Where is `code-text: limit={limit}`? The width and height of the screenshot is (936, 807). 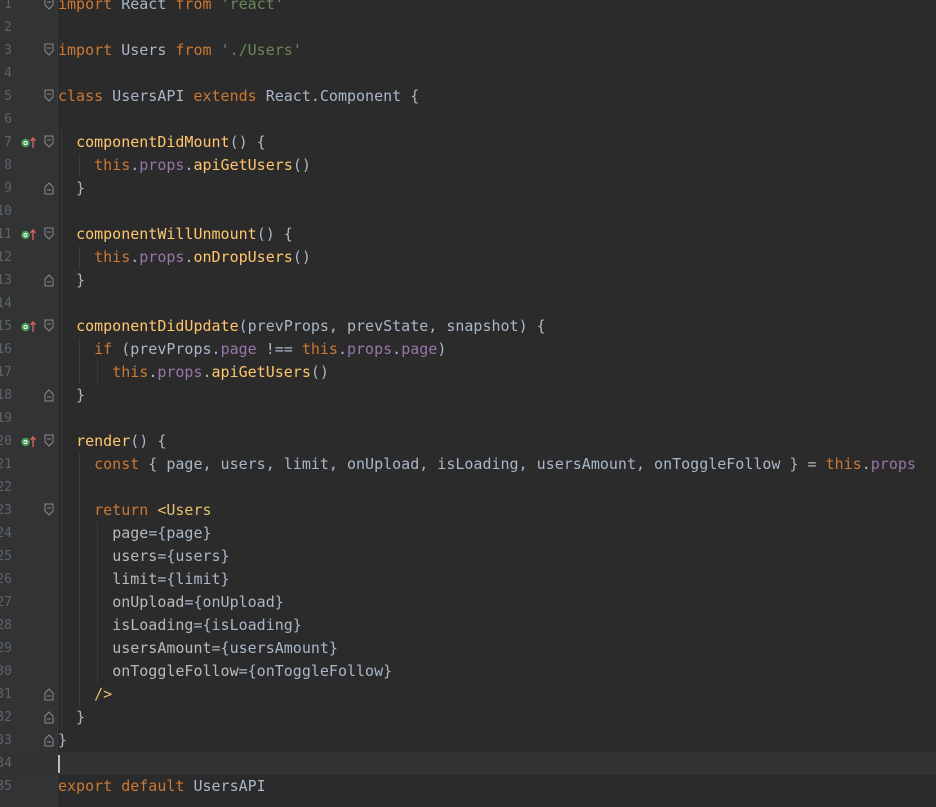 code-text: limit={limit} is located at coordinates (143, 579).